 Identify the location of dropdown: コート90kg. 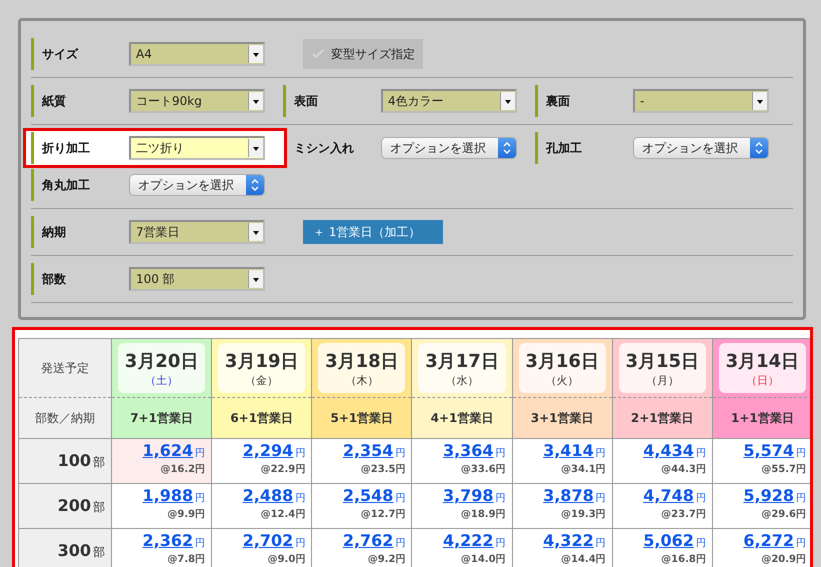
(197, 101).